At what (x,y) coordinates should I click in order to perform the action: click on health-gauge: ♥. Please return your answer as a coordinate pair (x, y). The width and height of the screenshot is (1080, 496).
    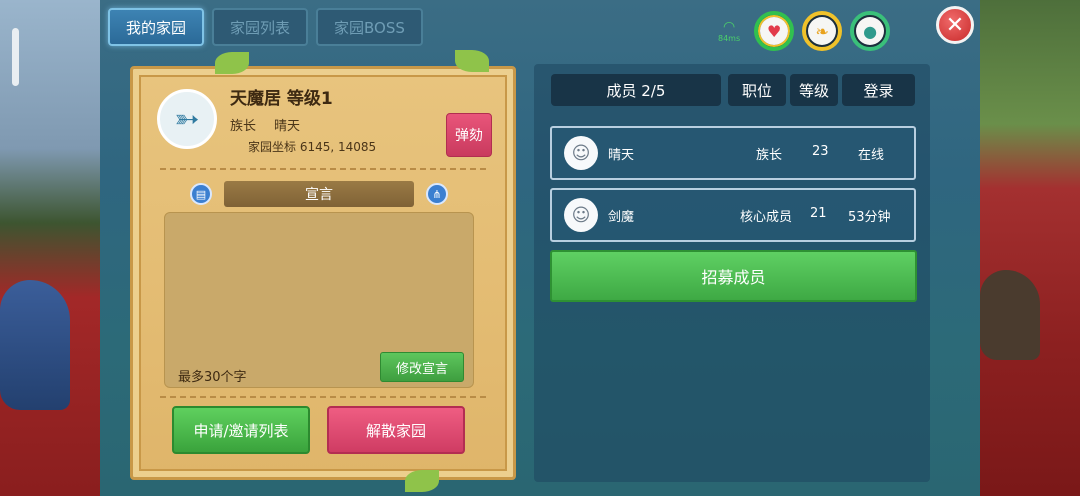
    Looking at the image, I should click on (774, 31).